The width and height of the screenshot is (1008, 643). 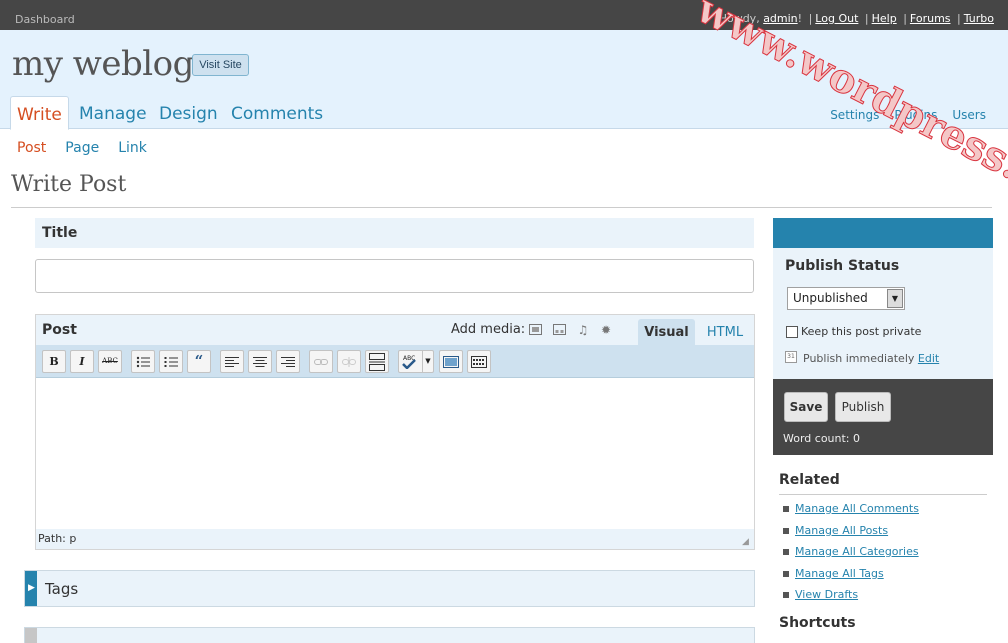 I want to click on editor-path: Path: p, so click(x=57, y=538).